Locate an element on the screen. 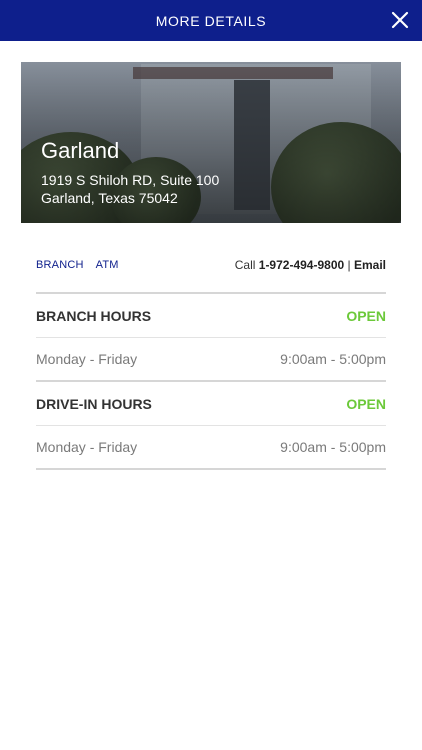  tab-branch: BRANCH is located at coordinates (60, 265).